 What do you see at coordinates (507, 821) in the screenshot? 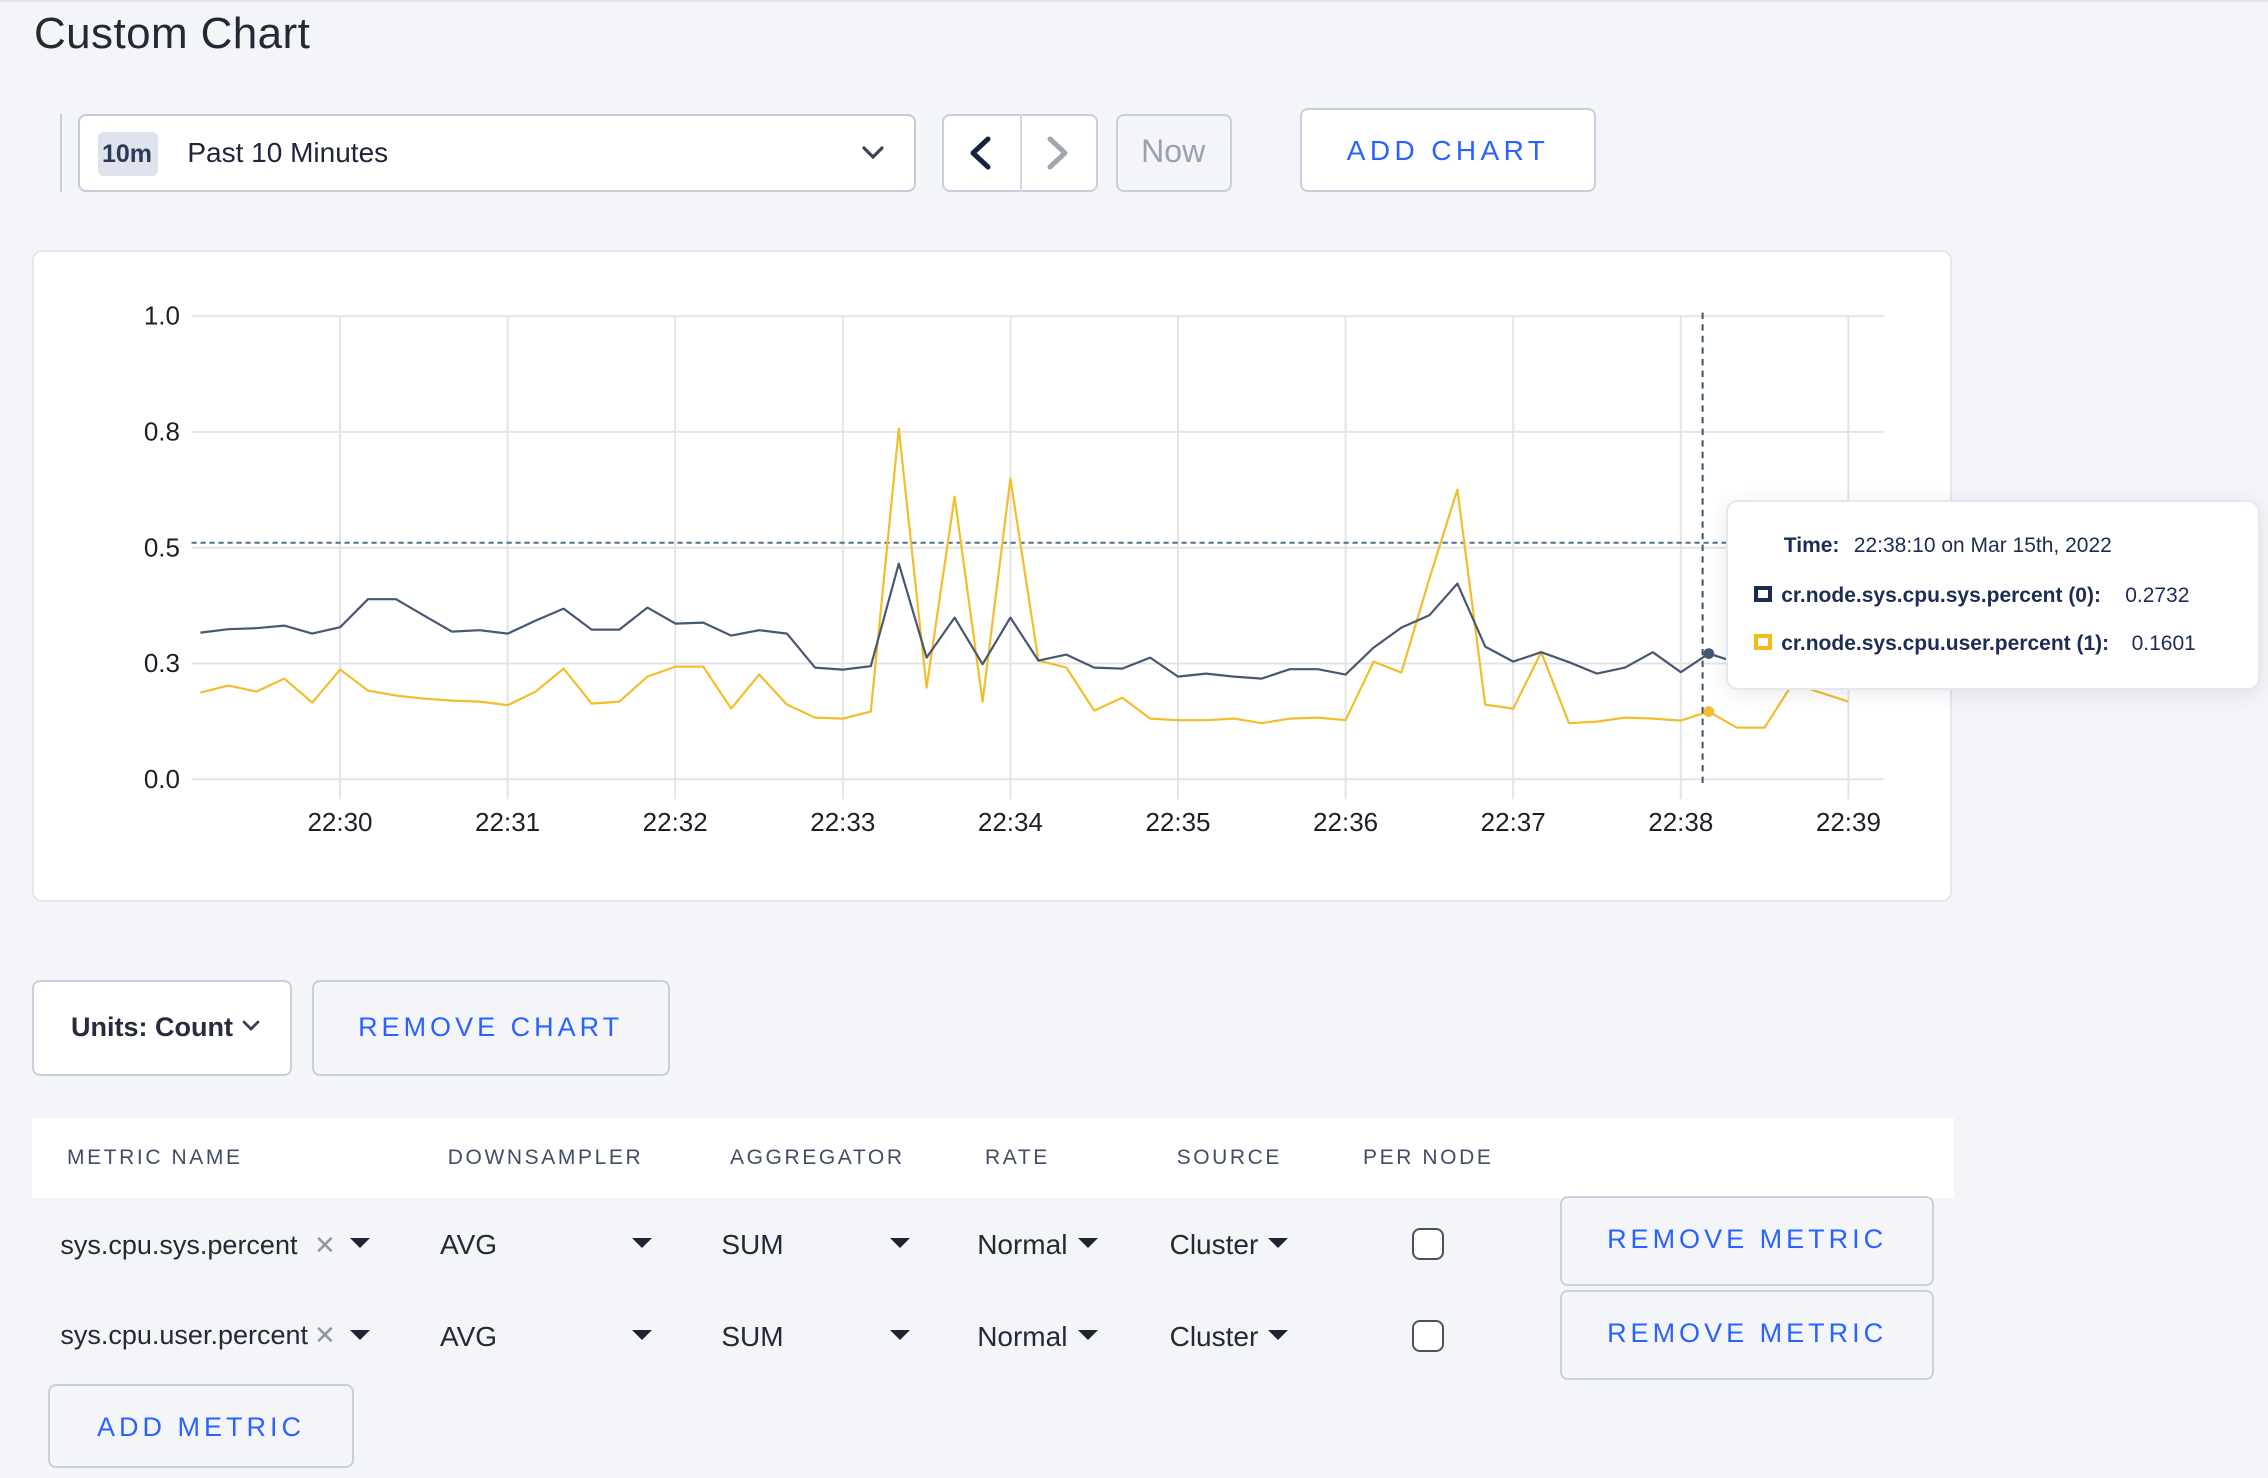
I see `svg-text: 22:31` at bounding box center [507, 821].